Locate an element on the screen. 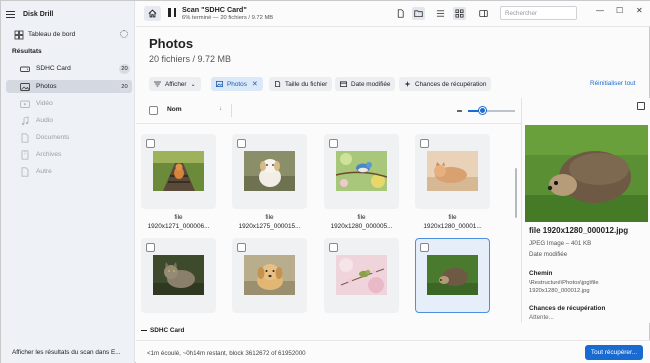 Image resolution: width=650 pixels, height=363 pixels. preview-file-type: JPEG Image – 401 KB is located at coordinates (560, 243).